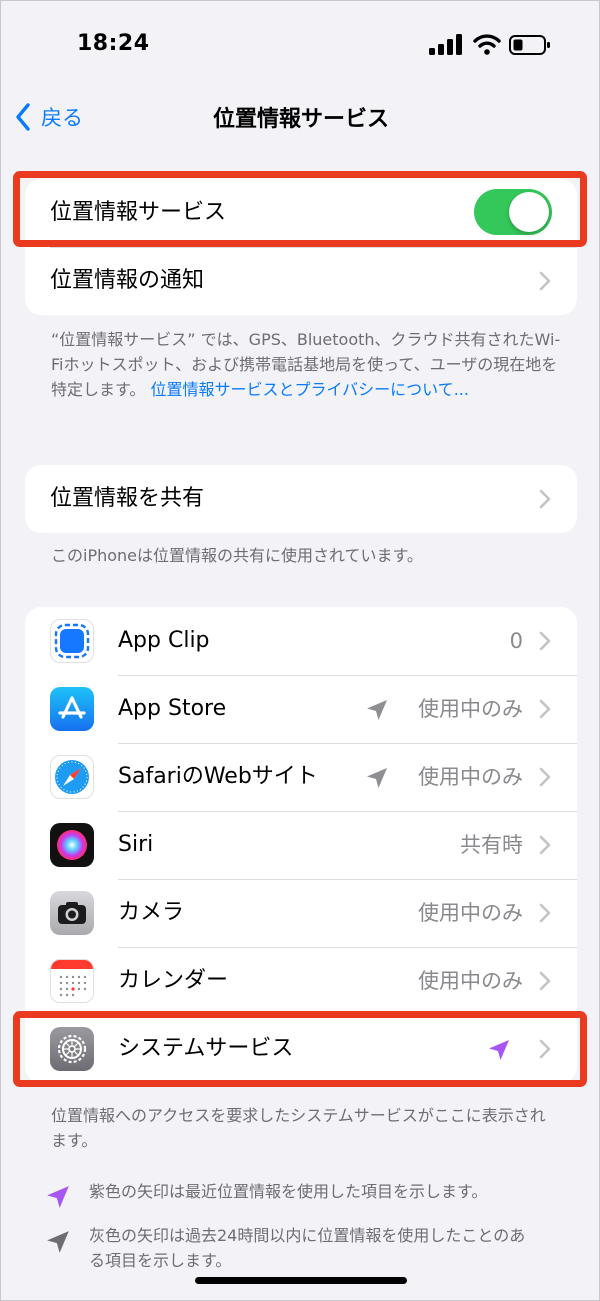 Image resolution: width=600 pixels, height=1301 pixels. Describe the element at coordinates (301, 1049) in the screenshot. I see `app-row-system-services: システムサービス` at that location.